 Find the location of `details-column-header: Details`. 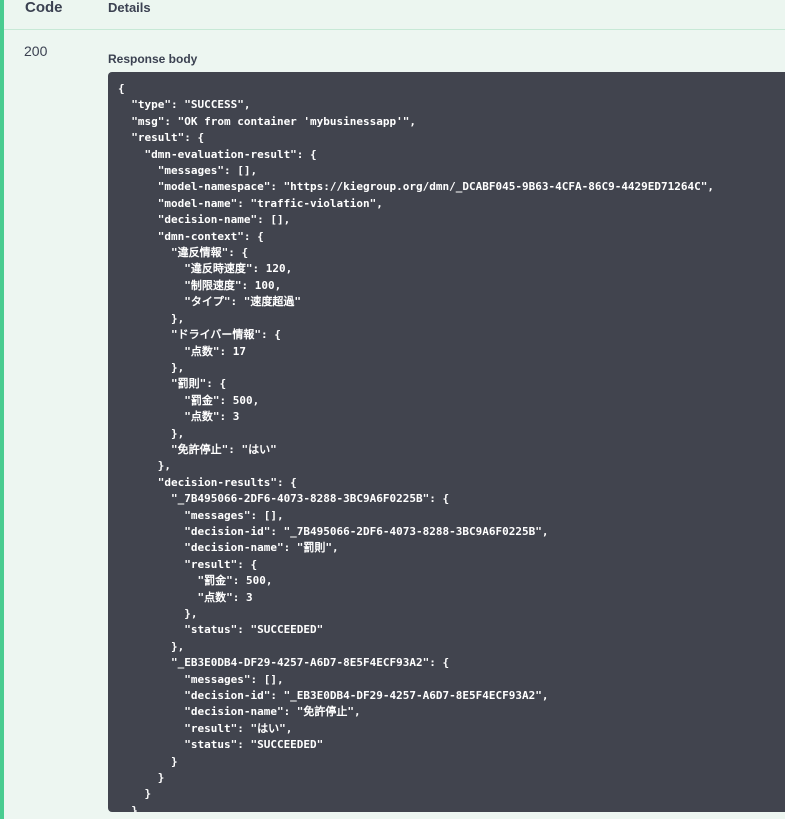

details-column-header: Details is located at coordinates (129, 7).